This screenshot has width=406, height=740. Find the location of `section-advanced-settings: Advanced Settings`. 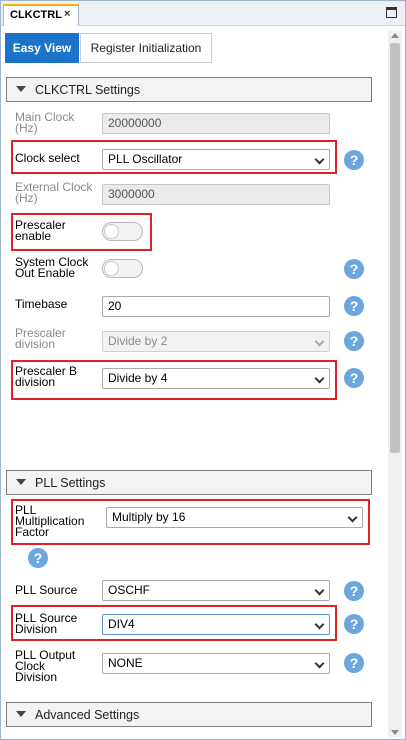

section-advanced-settings: Advanced Settings is located at coordinates (189, 714).